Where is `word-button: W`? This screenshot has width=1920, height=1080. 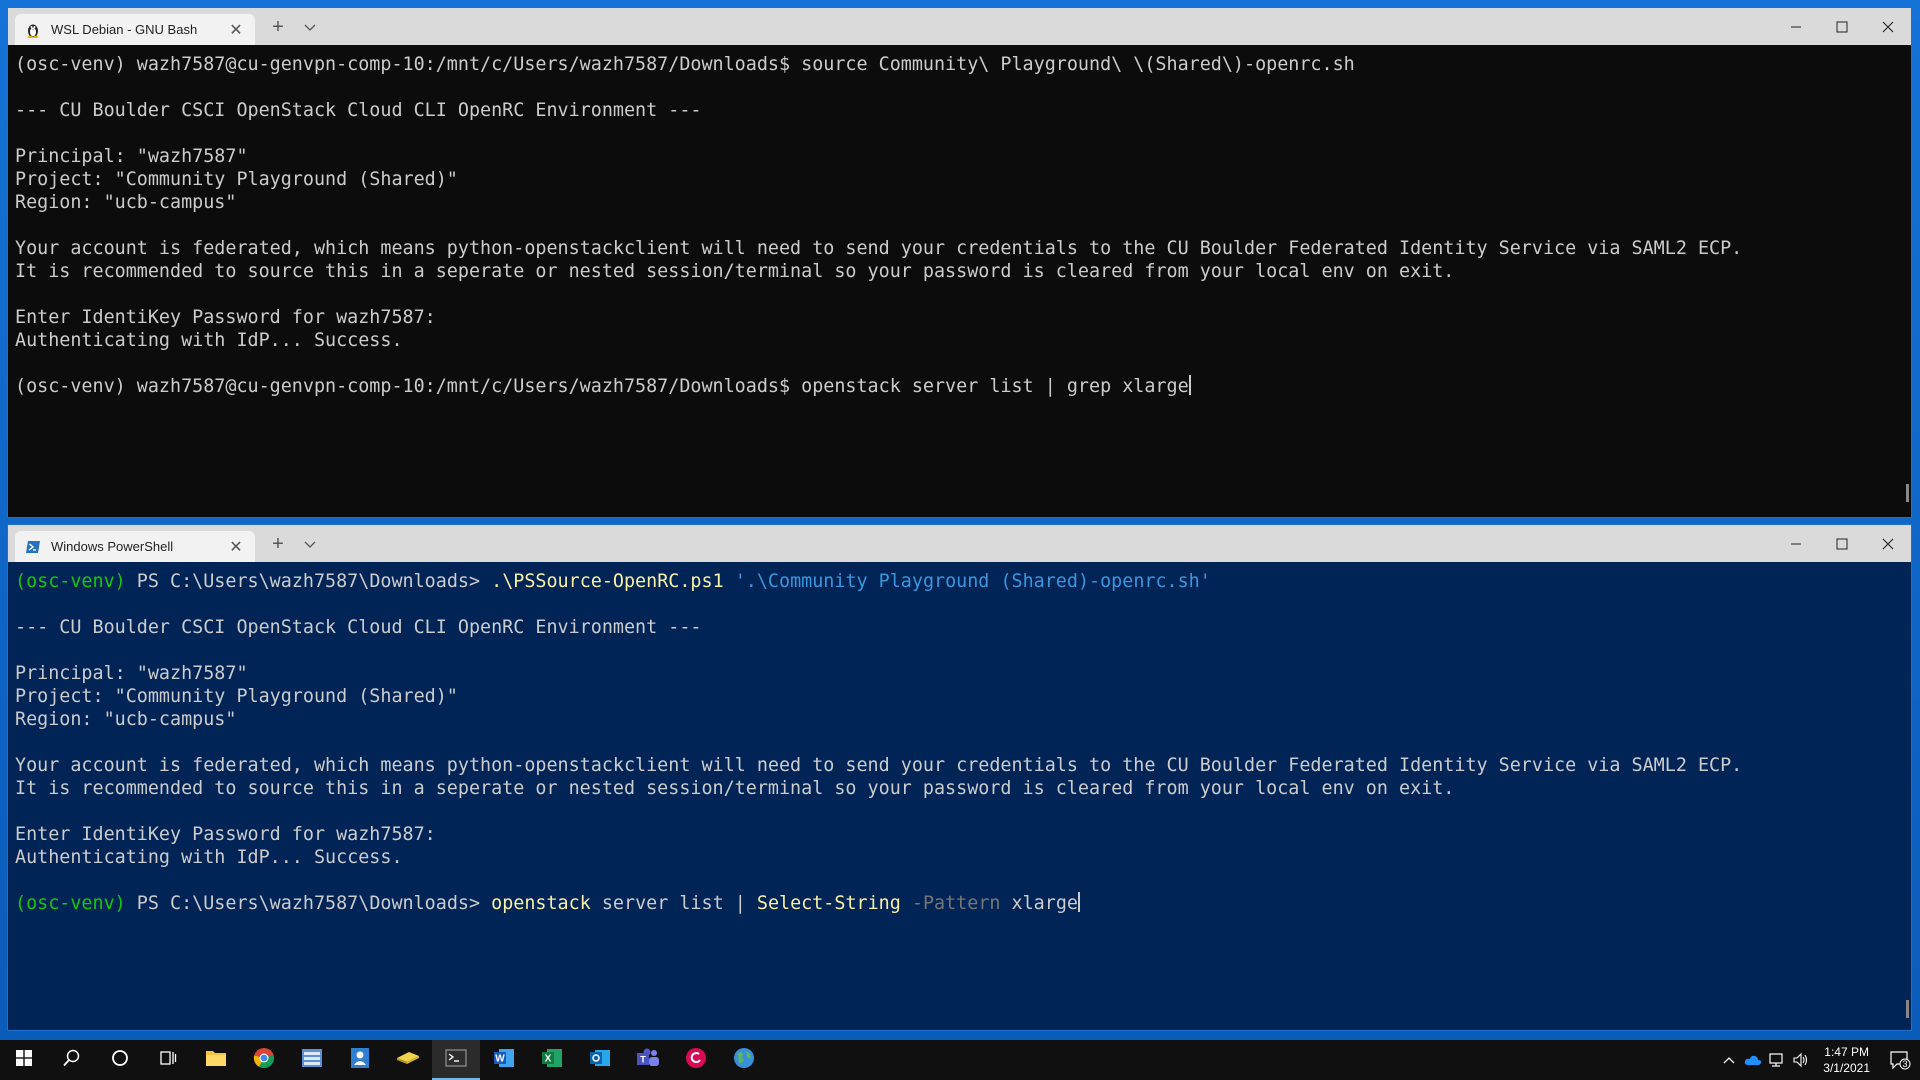 word-button: W is located at coordinates (504, 1060).